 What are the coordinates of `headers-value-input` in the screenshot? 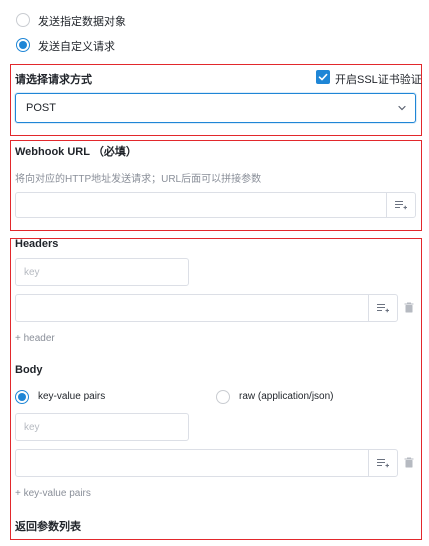 It's located at (206, 308).